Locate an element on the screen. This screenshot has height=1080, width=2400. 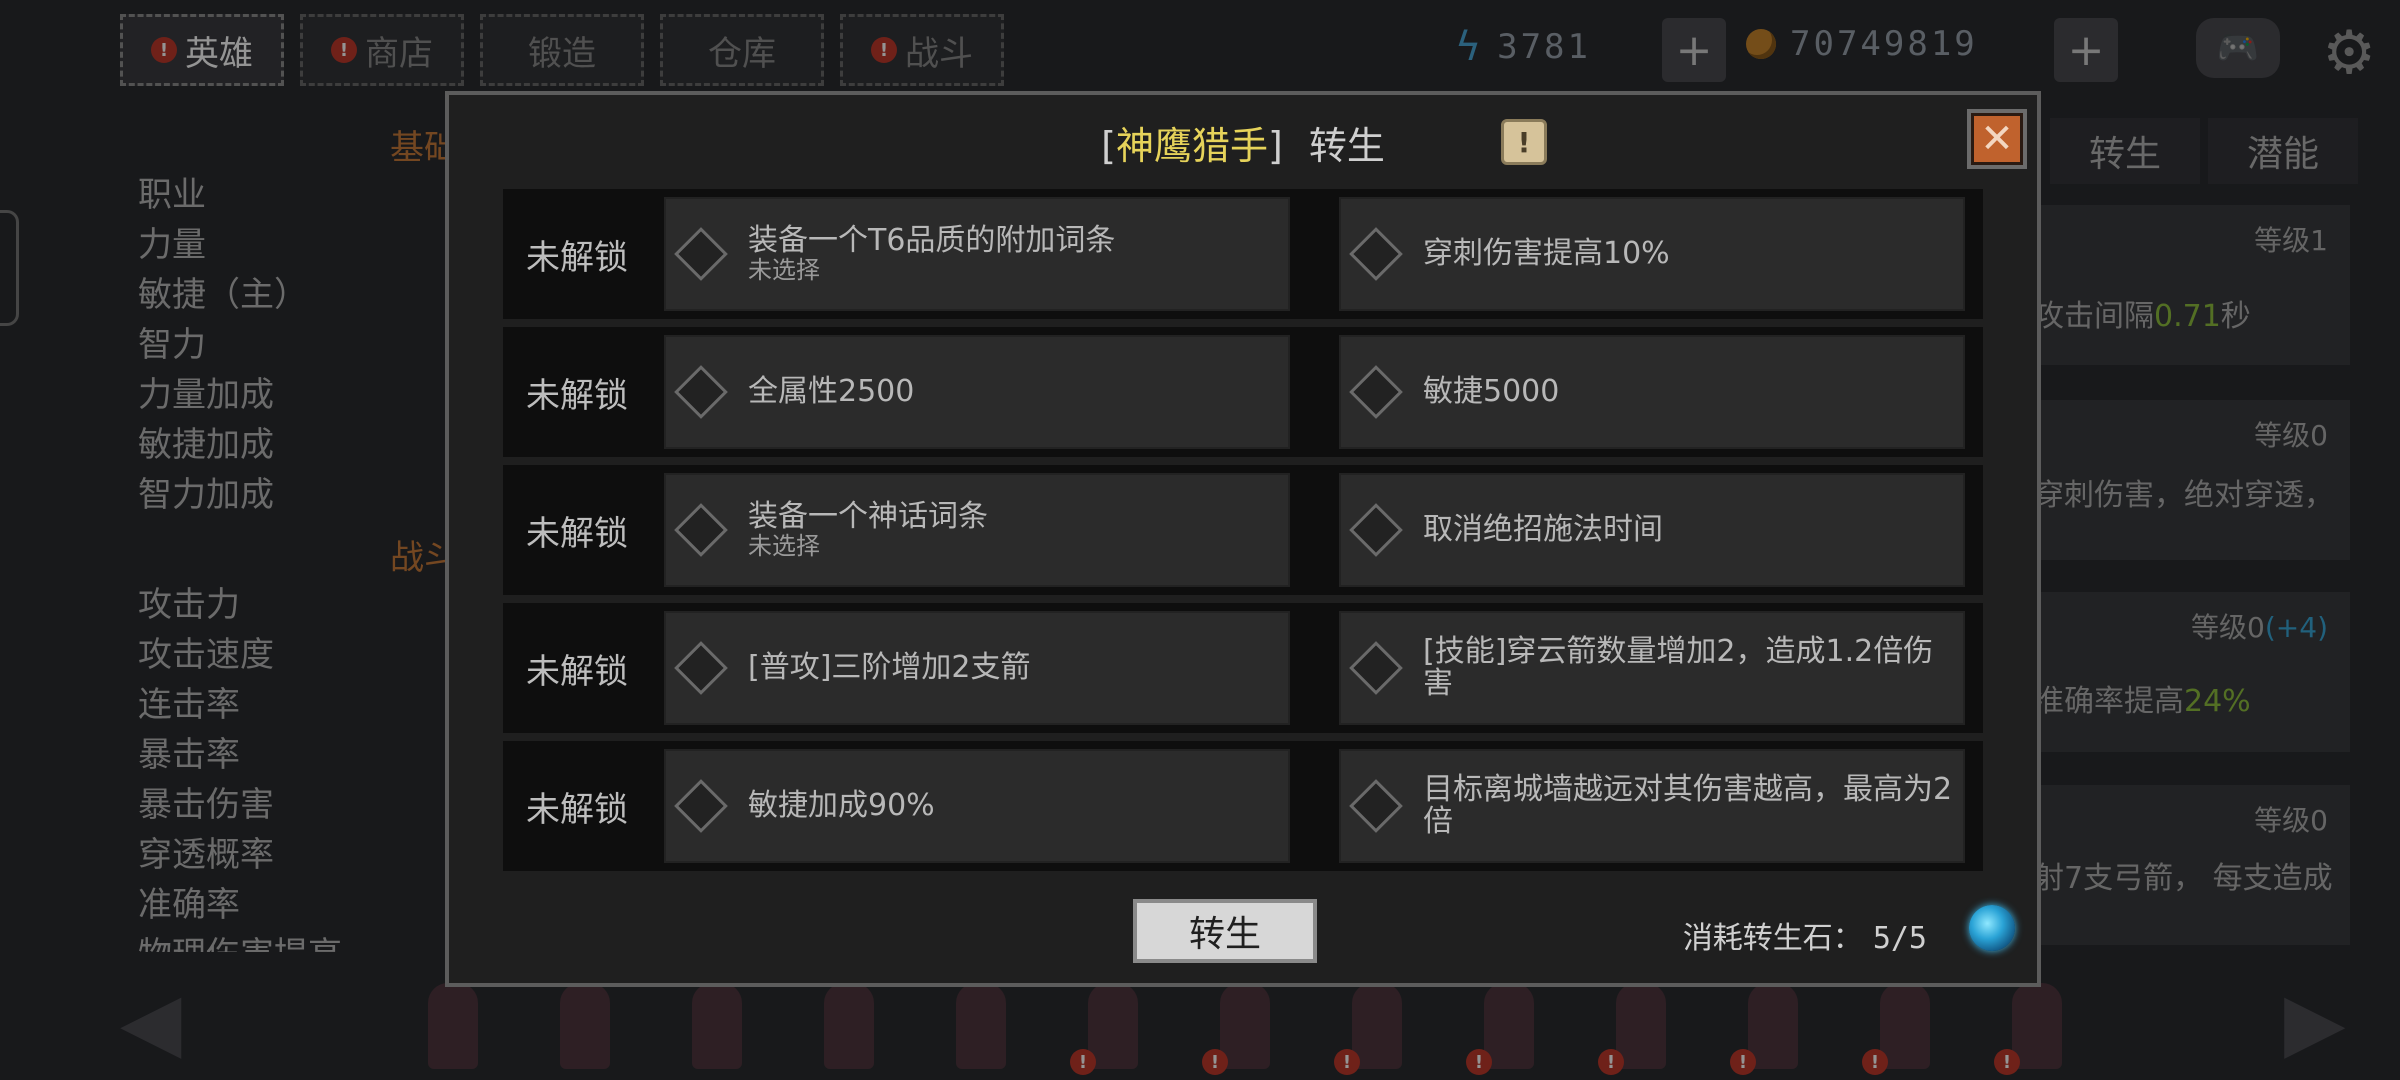
option-text: 全属性2500 is located at coordinates (831, 391).